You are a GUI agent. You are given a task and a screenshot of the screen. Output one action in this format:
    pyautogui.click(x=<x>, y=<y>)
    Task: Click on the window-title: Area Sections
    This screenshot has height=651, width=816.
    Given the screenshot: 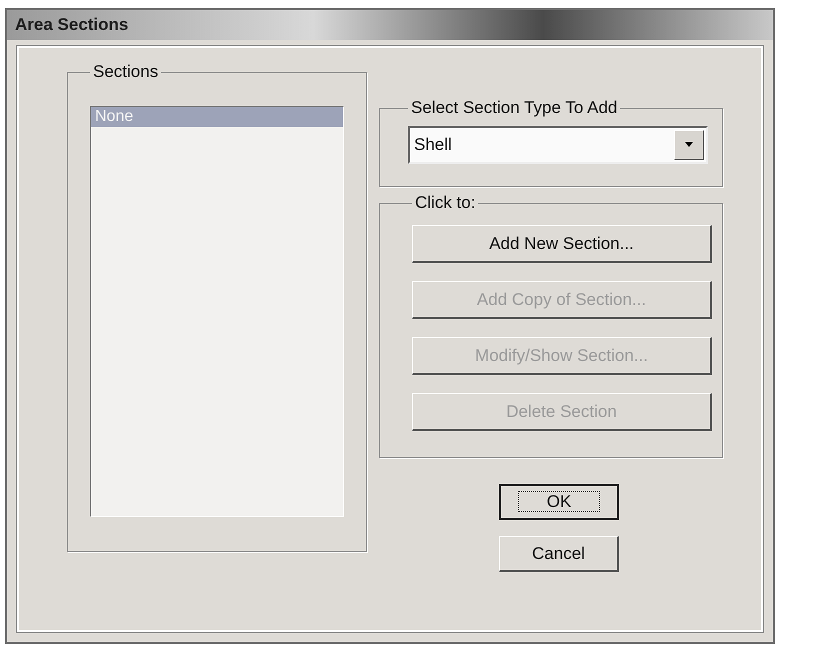 What is the action you would take?
    pyautogui.click(x=71, y=25)
    